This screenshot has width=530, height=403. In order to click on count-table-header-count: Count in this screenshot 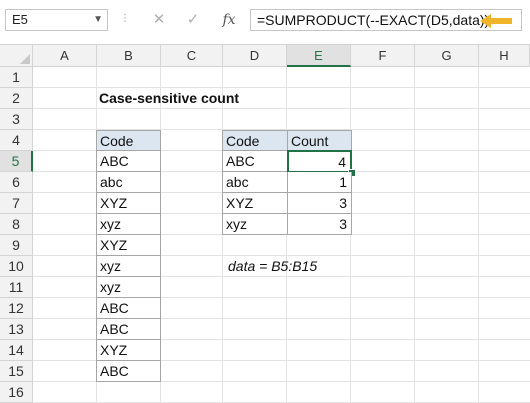, I will do `click(319, 140)`.